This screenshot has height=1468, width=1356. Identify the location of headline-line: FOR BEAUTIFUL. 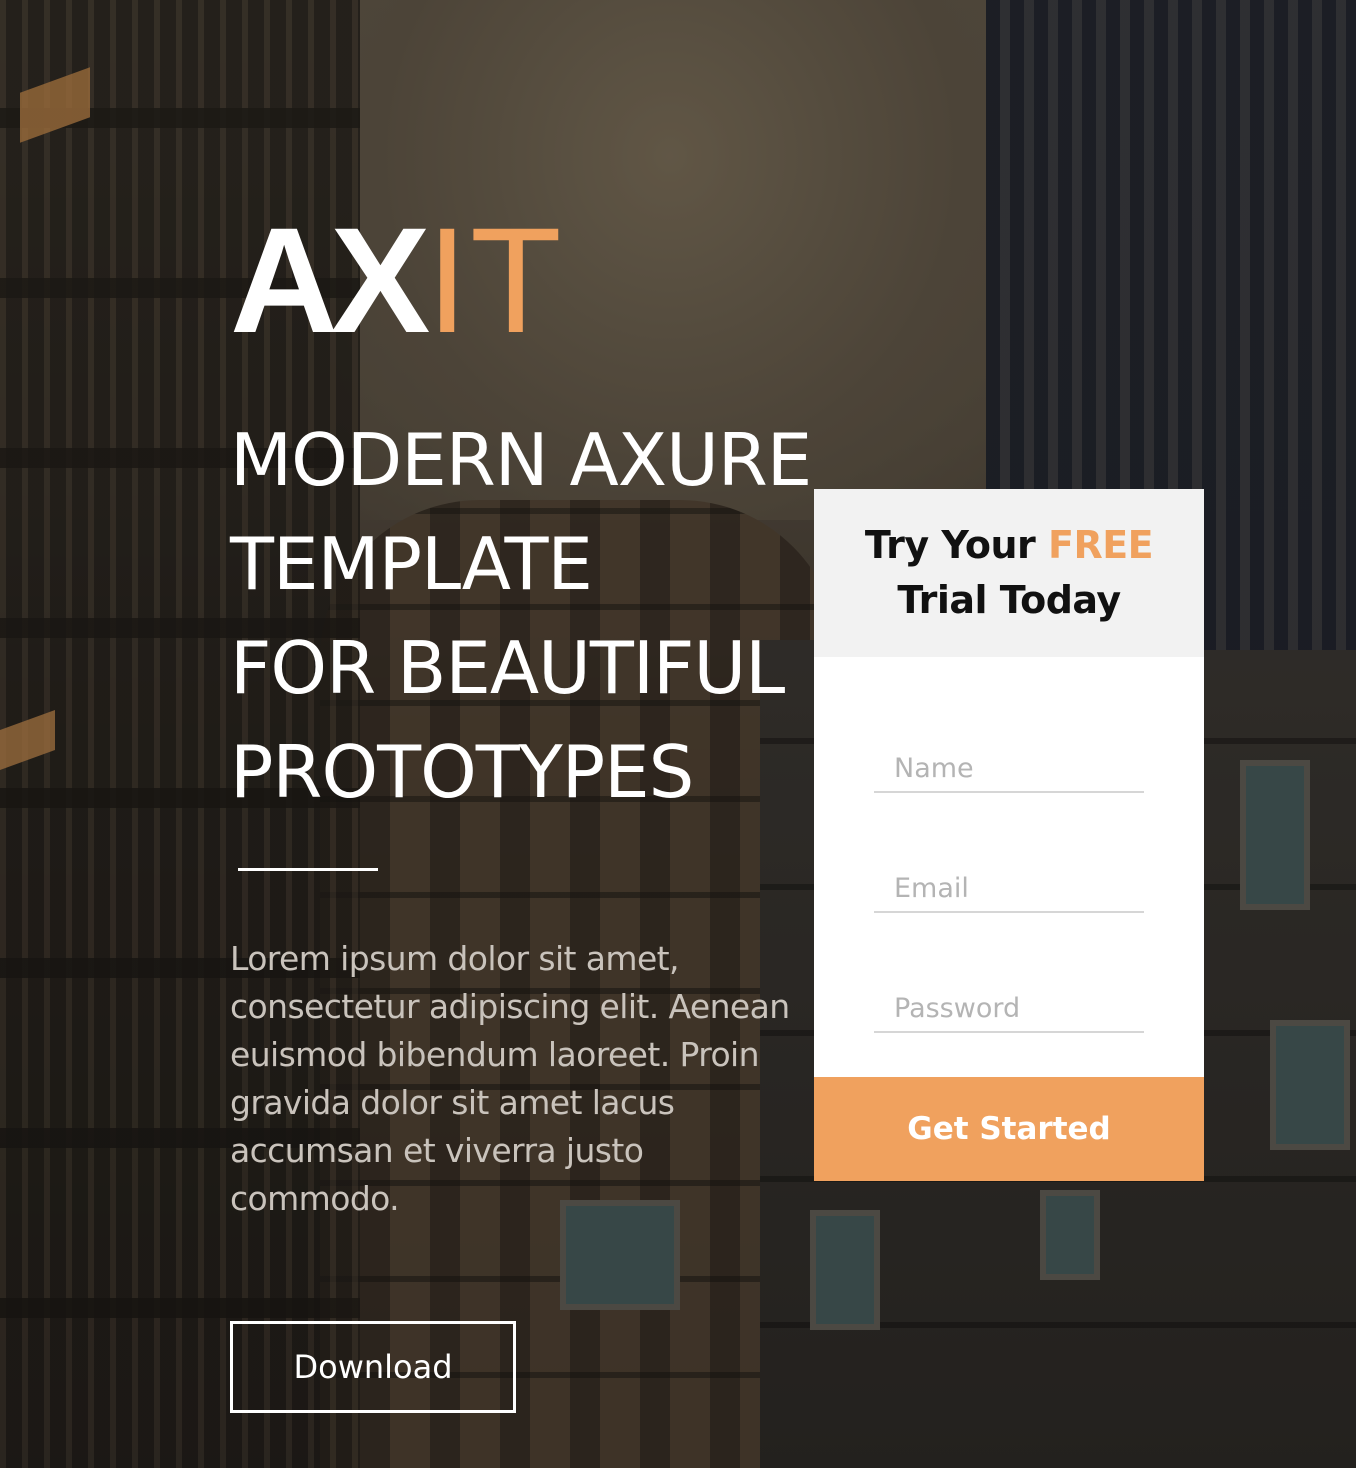
(507, 668).